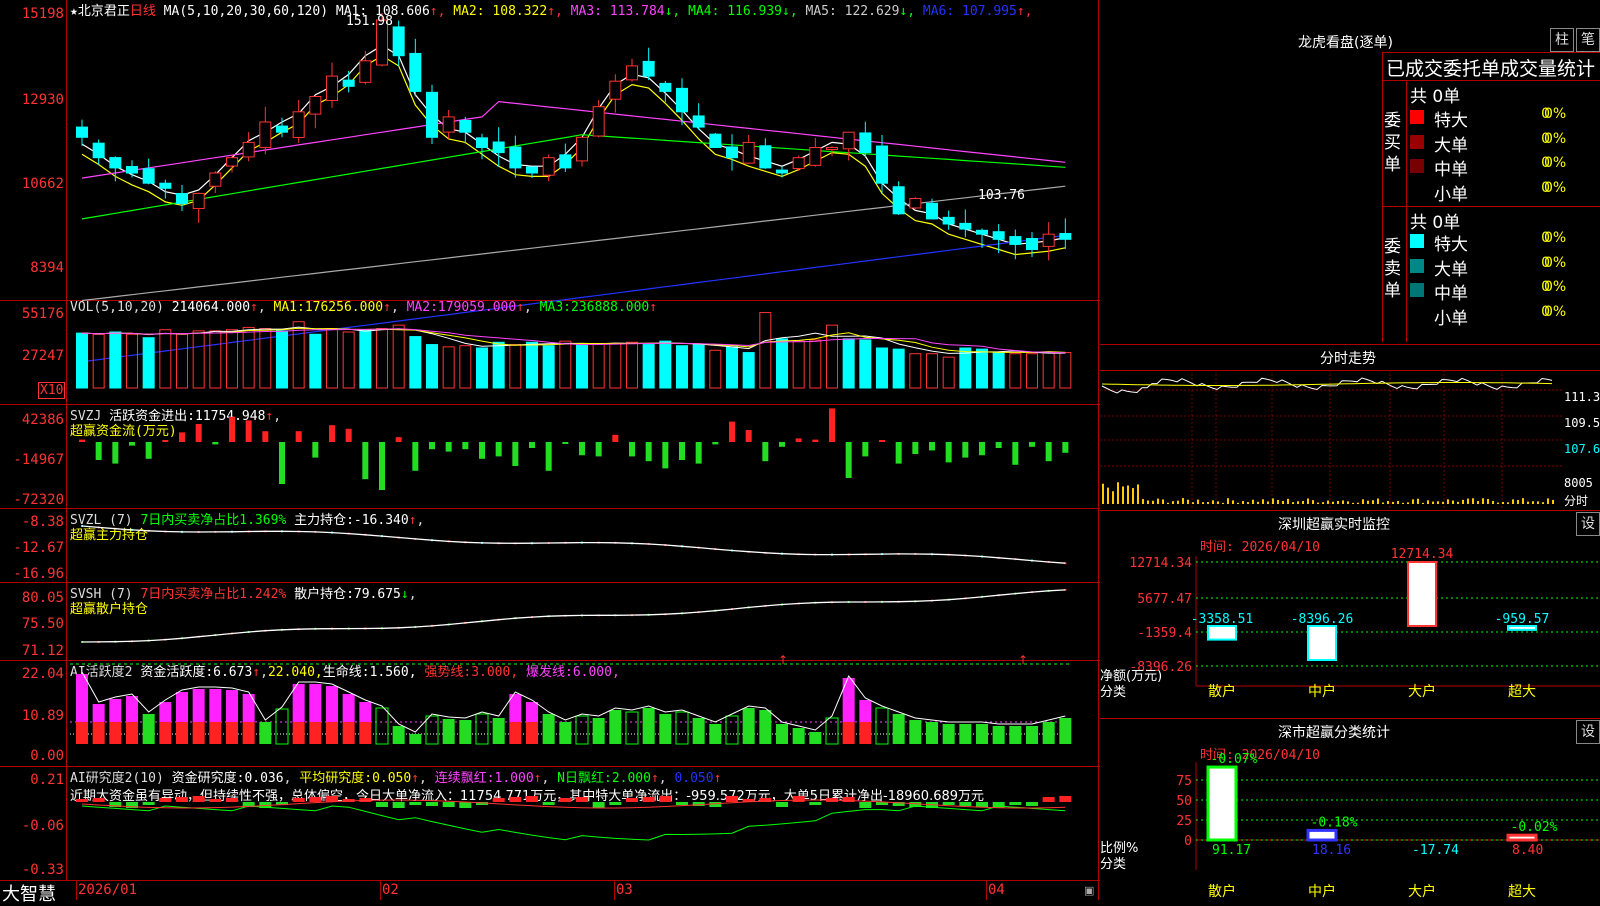 This screenshot has width=1600, height=906. What do you see at coordinates (369, 21) in the screenshot?
I see `high-label: 151.98` at bounding box center [369, 21].